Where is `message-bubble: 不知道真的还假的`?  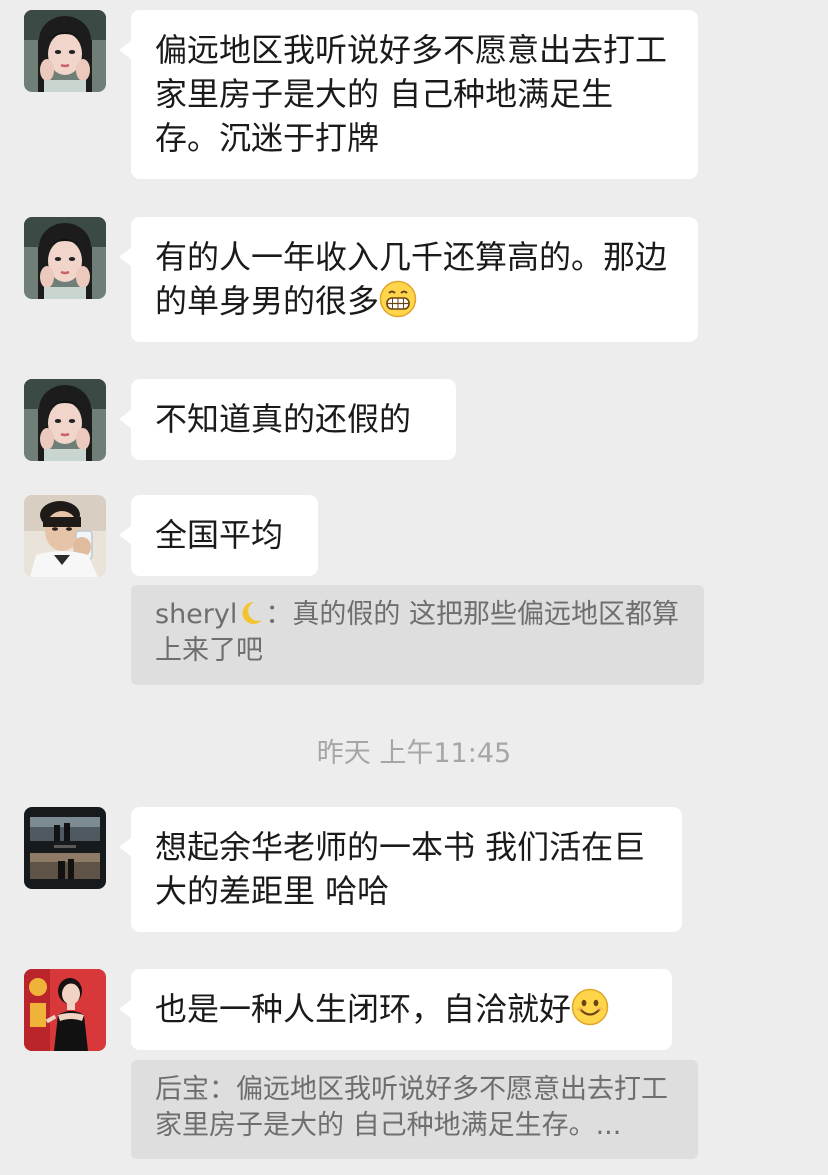
message-bubble: 不知道真的还假的 is located at coordinates (287, 419).